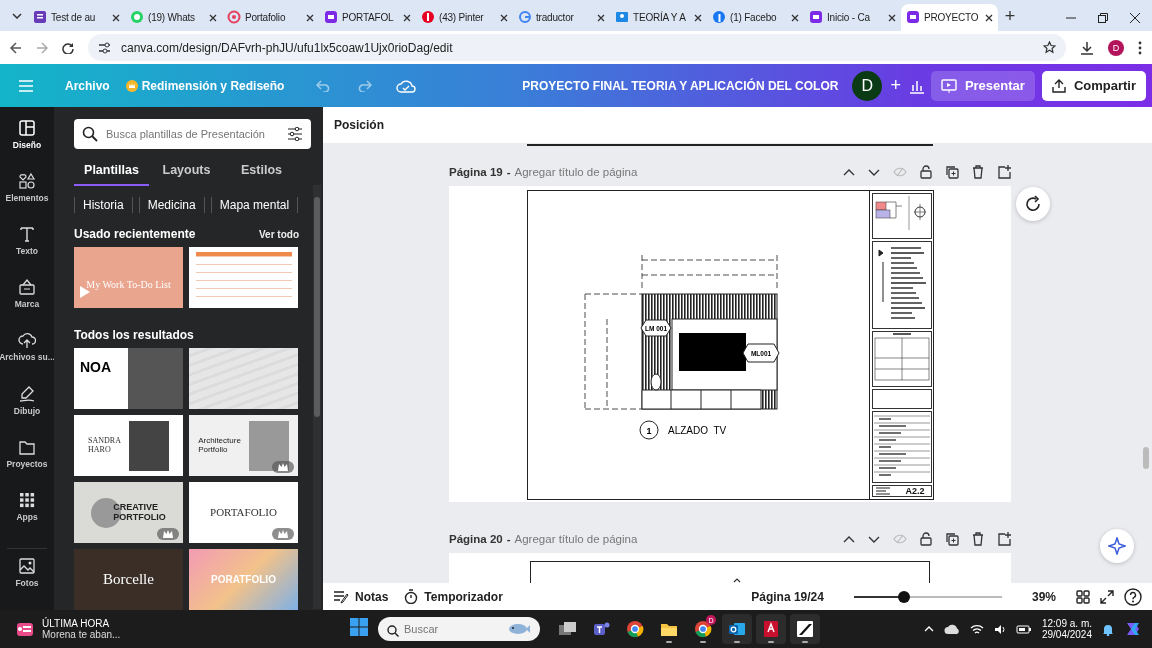 The width and height of the screenshot is (1152, 648). What do you see at coordinates (406, 85) in the screenshot?
I see `cloud-check-icon` at bounding box center [406, 85].